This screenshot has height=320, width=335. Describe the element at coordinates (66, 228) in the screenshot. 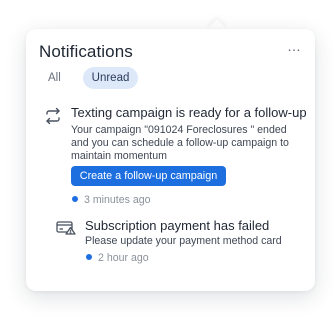

I see `card-warning-icon` at that location.